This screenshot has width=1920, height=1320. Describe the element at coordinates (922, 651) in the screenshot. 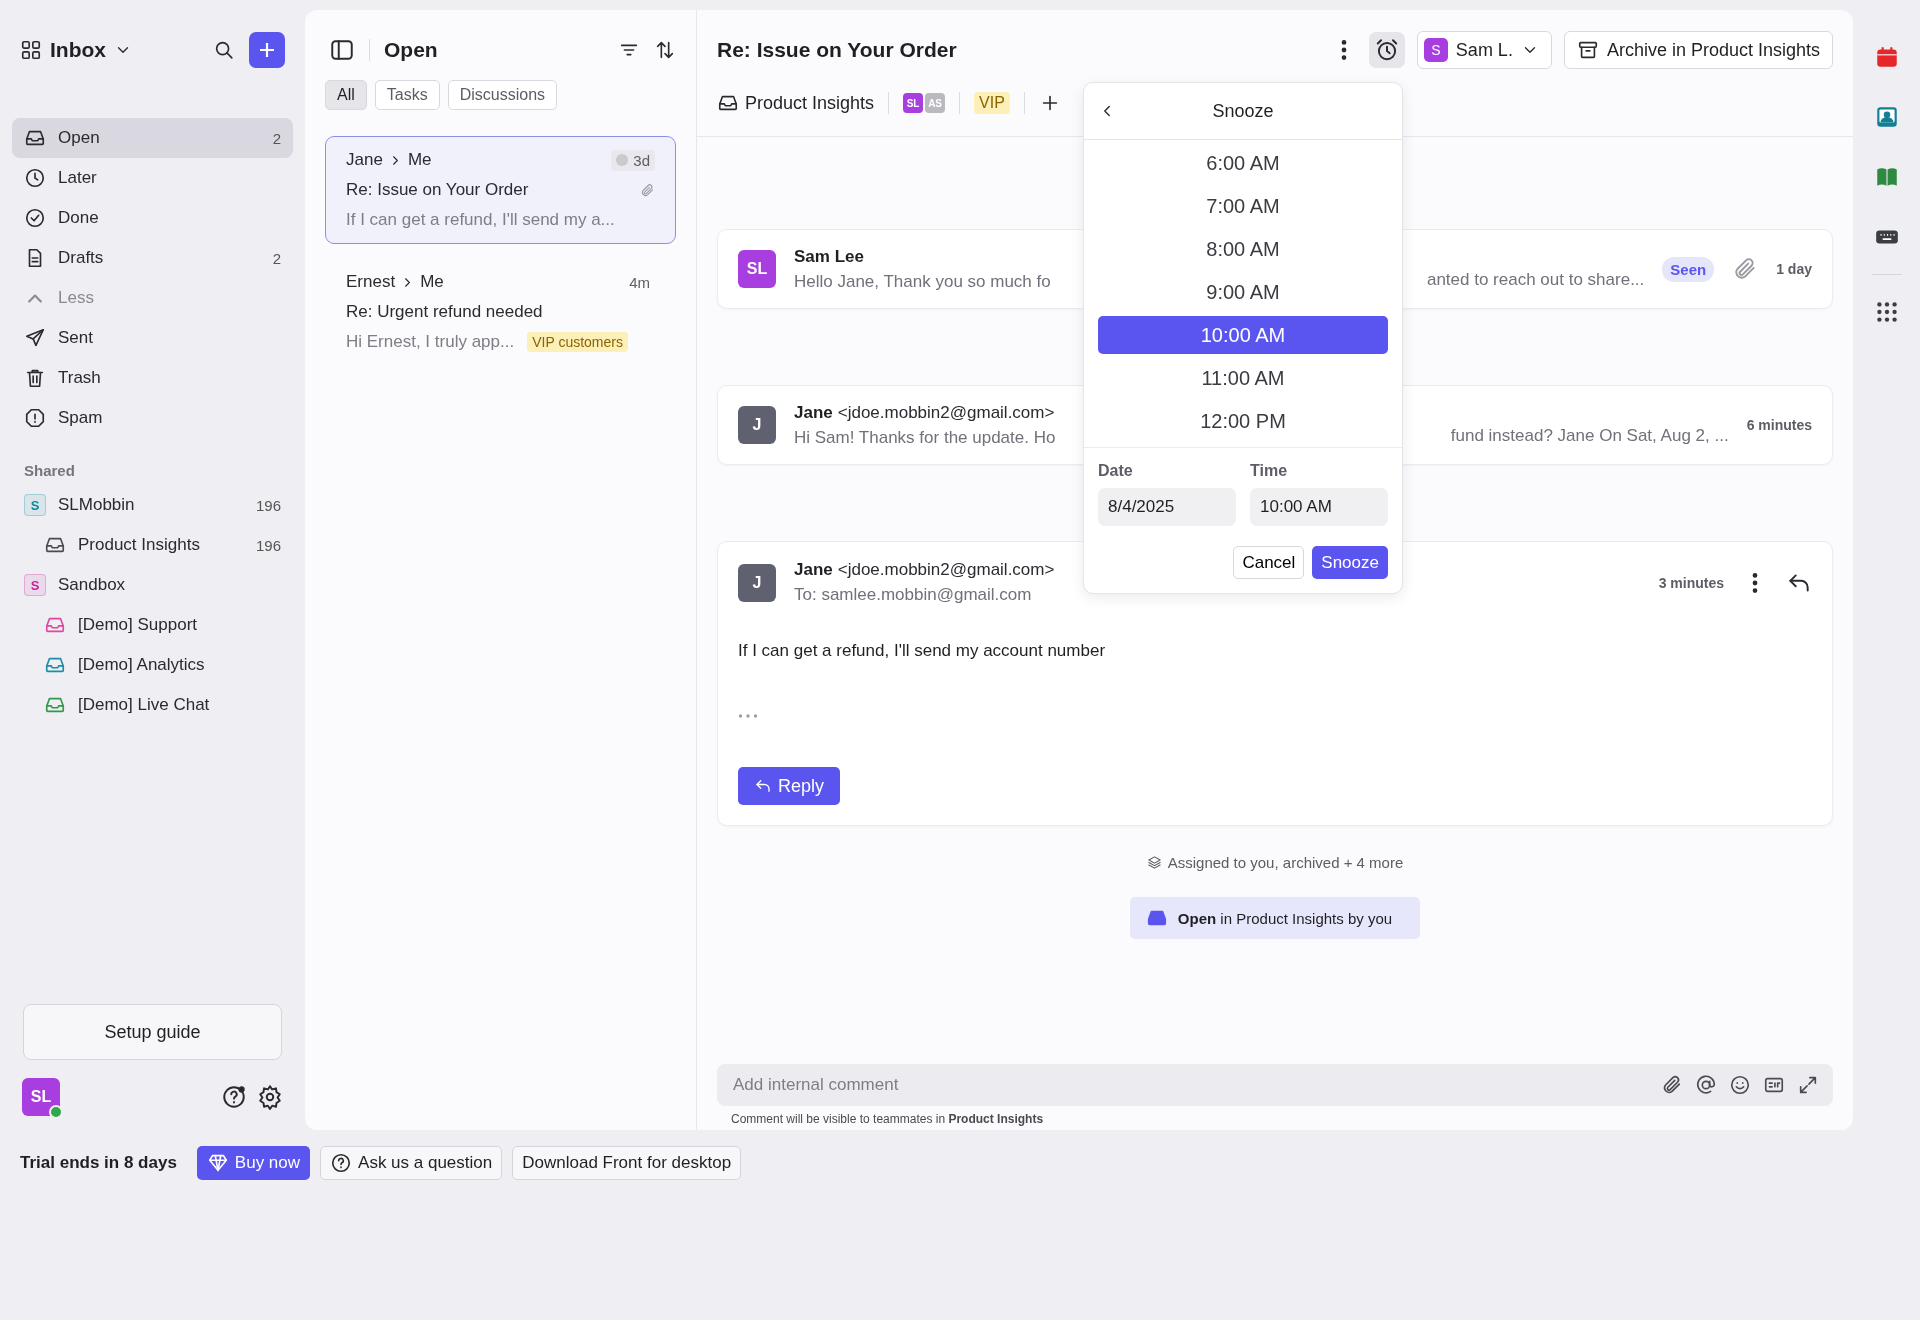

I see `message-body: If I can get a refund, I'll send my account number` at that location.